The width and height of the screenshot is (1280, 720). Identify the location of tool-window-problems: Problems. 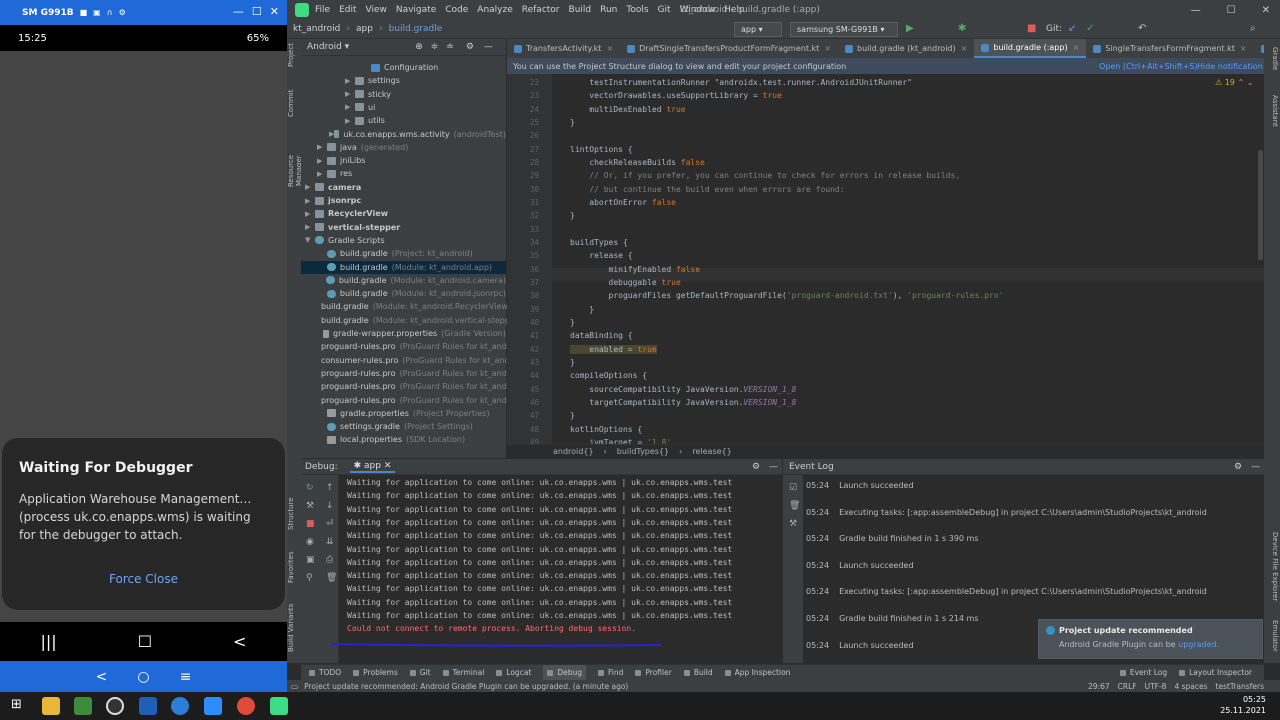
(375, 672).